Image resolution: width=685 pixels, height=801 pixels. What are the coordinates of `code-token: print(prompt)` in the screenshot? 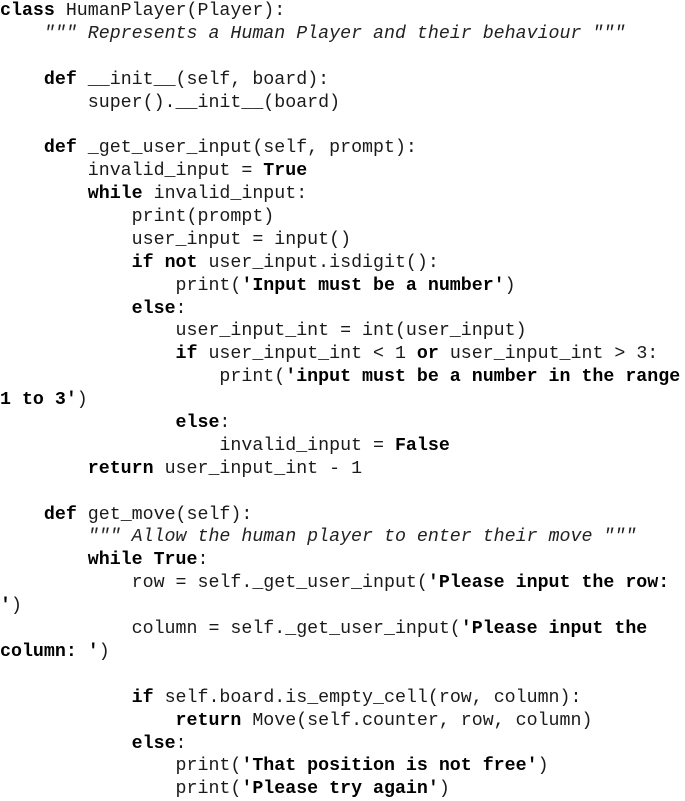 It's located at (137, 217).